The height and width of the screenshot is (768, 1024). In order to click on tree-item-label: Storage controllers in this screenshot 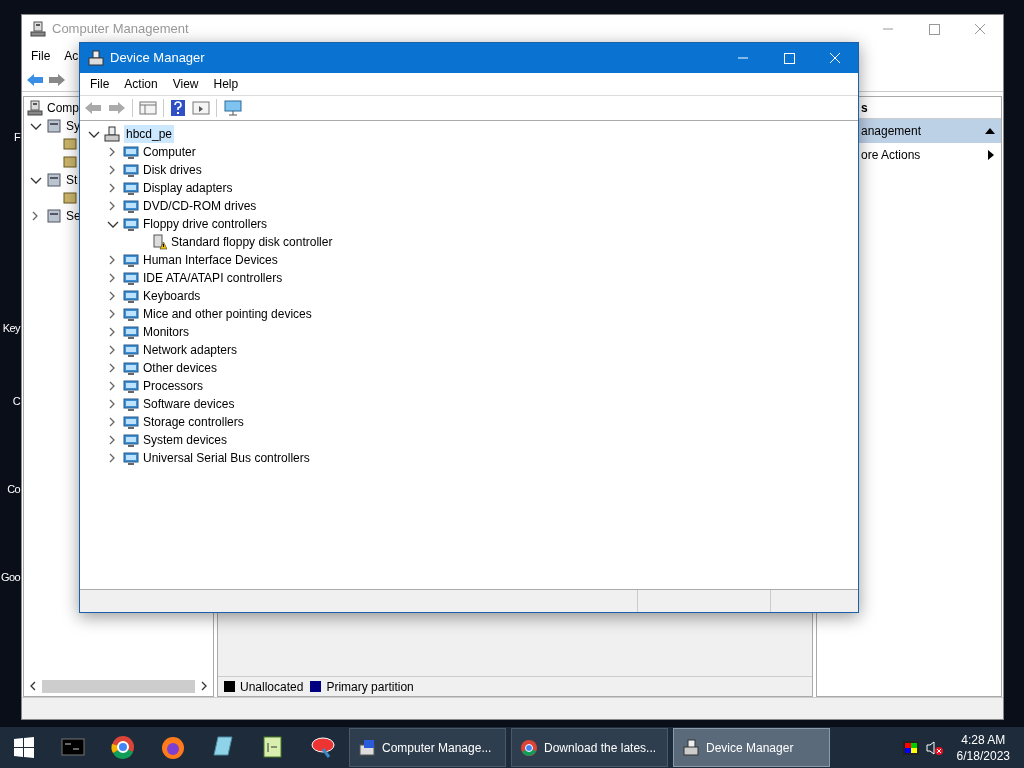, I will do `click(193, 422)`.